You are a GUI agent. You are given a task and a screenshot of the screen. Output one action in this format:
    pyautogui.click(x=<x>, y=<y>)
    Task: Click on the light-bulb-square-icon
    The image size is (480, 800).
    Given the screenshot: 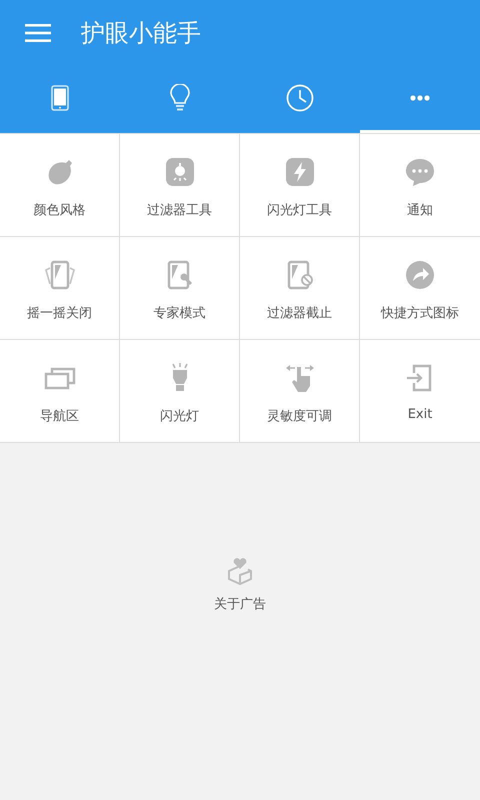 What is the action you would take?
    pyautogui.click(x=180, y=172)
    